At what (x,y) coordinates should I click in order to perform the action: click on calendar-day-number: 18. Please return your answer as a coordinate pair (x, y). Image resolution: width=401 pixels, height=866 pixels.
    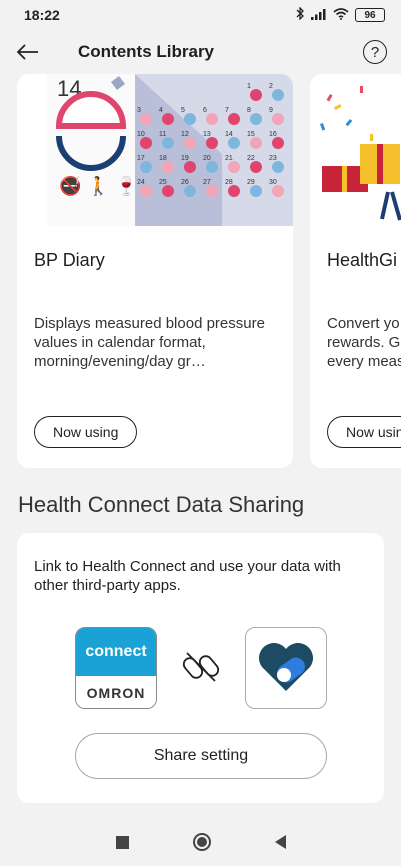
    Looking at the image, I should click on (163, 158).